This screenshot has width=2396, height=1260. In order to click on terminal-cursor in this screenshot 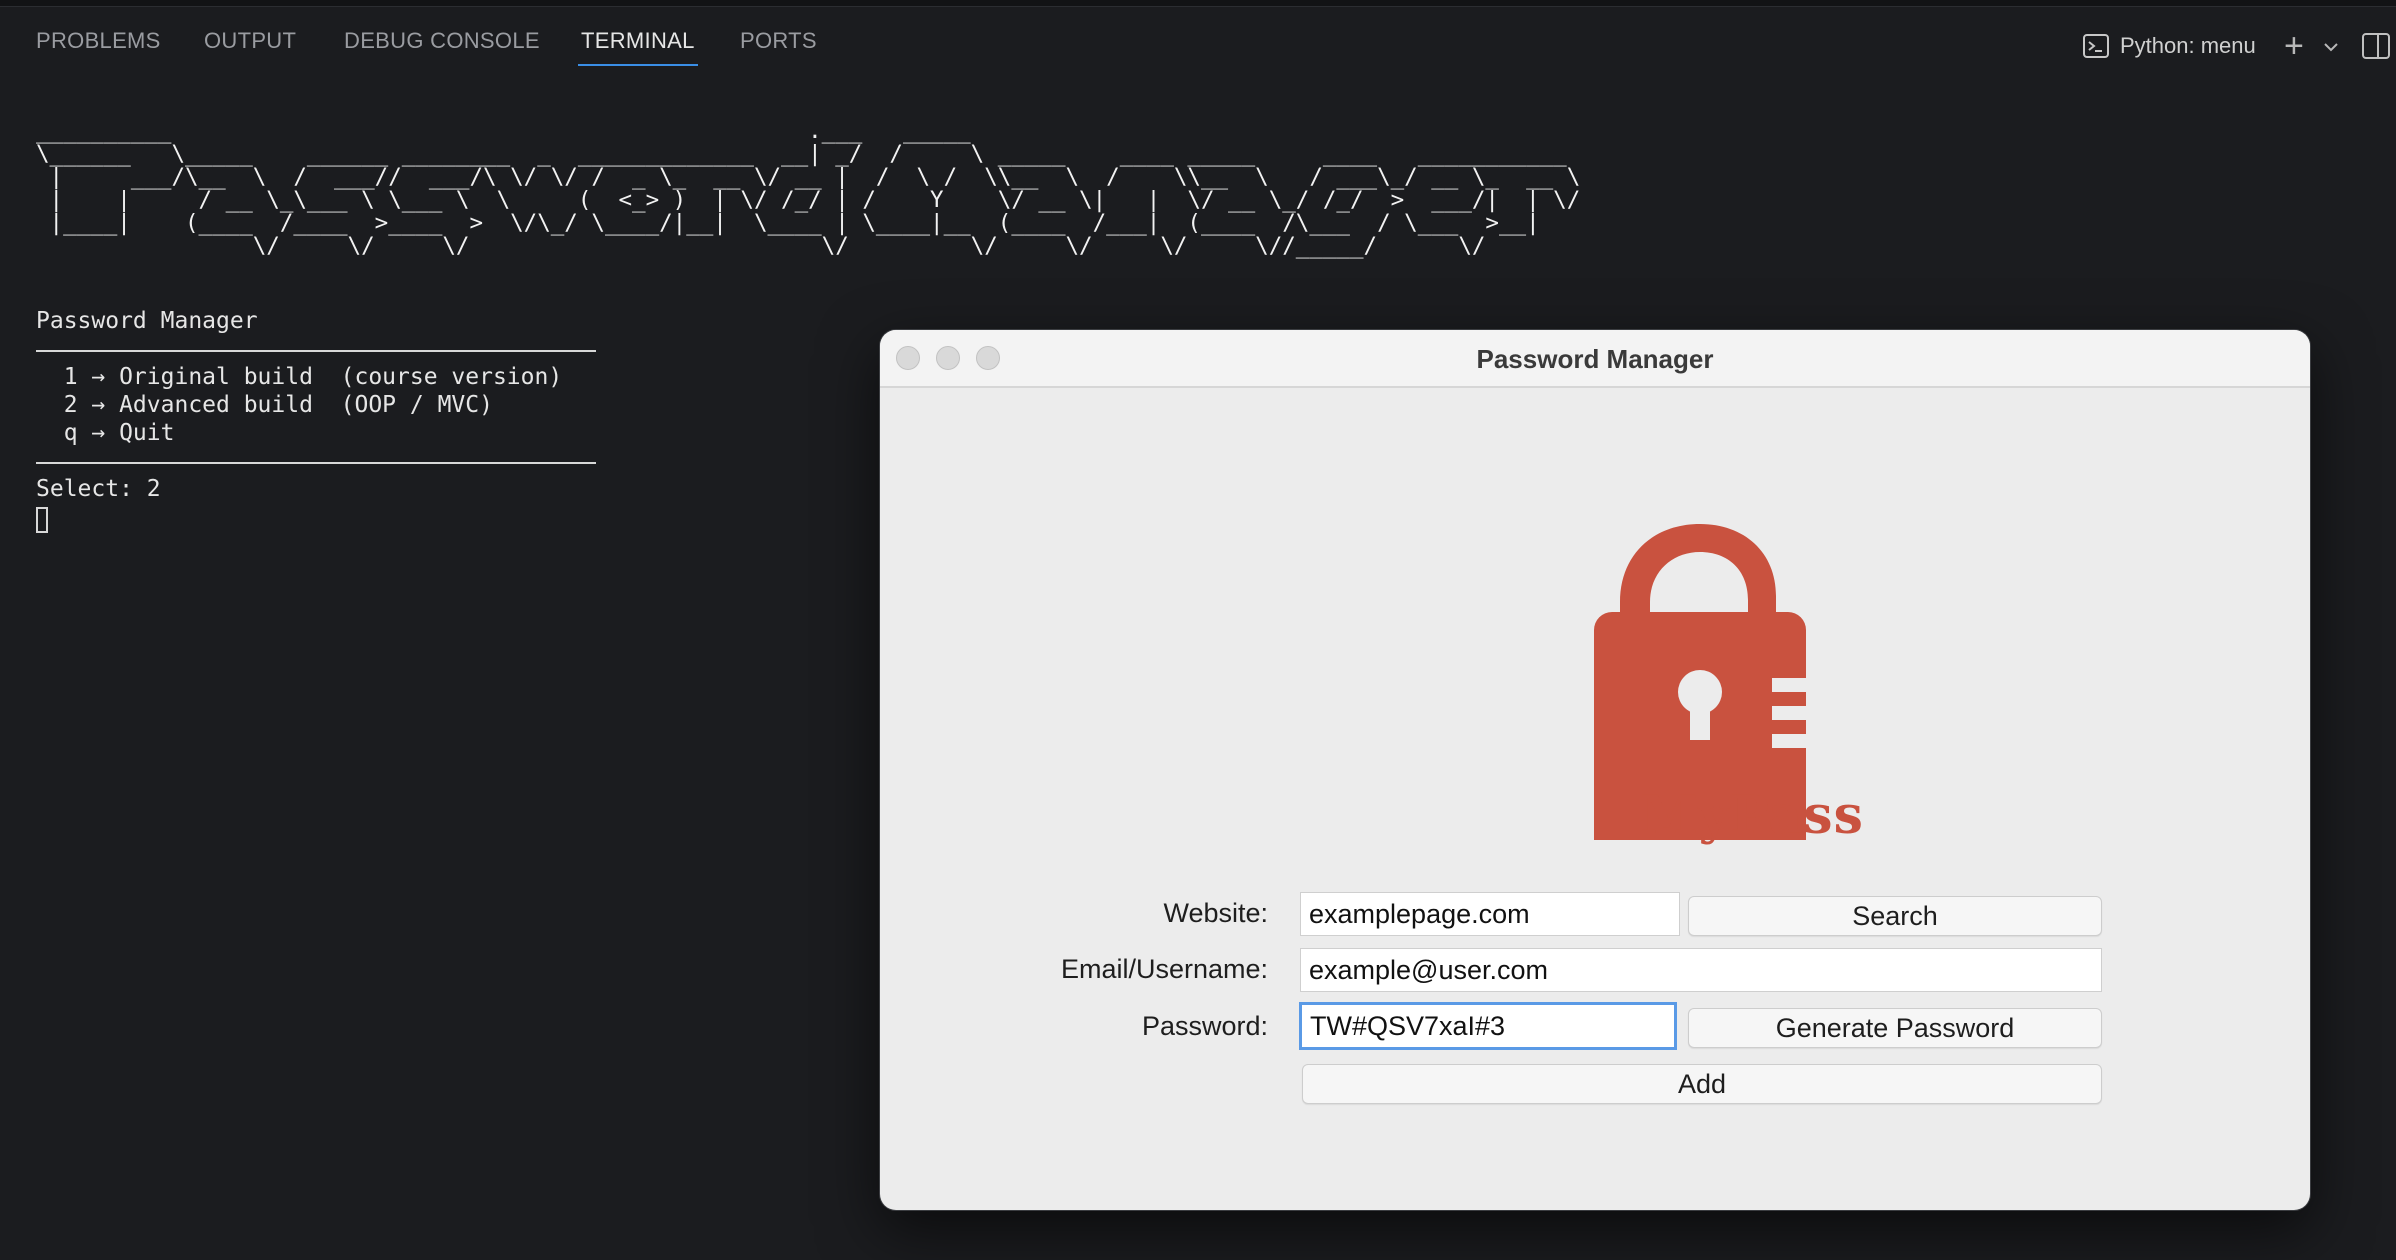, I will do `click(42, 520)`.